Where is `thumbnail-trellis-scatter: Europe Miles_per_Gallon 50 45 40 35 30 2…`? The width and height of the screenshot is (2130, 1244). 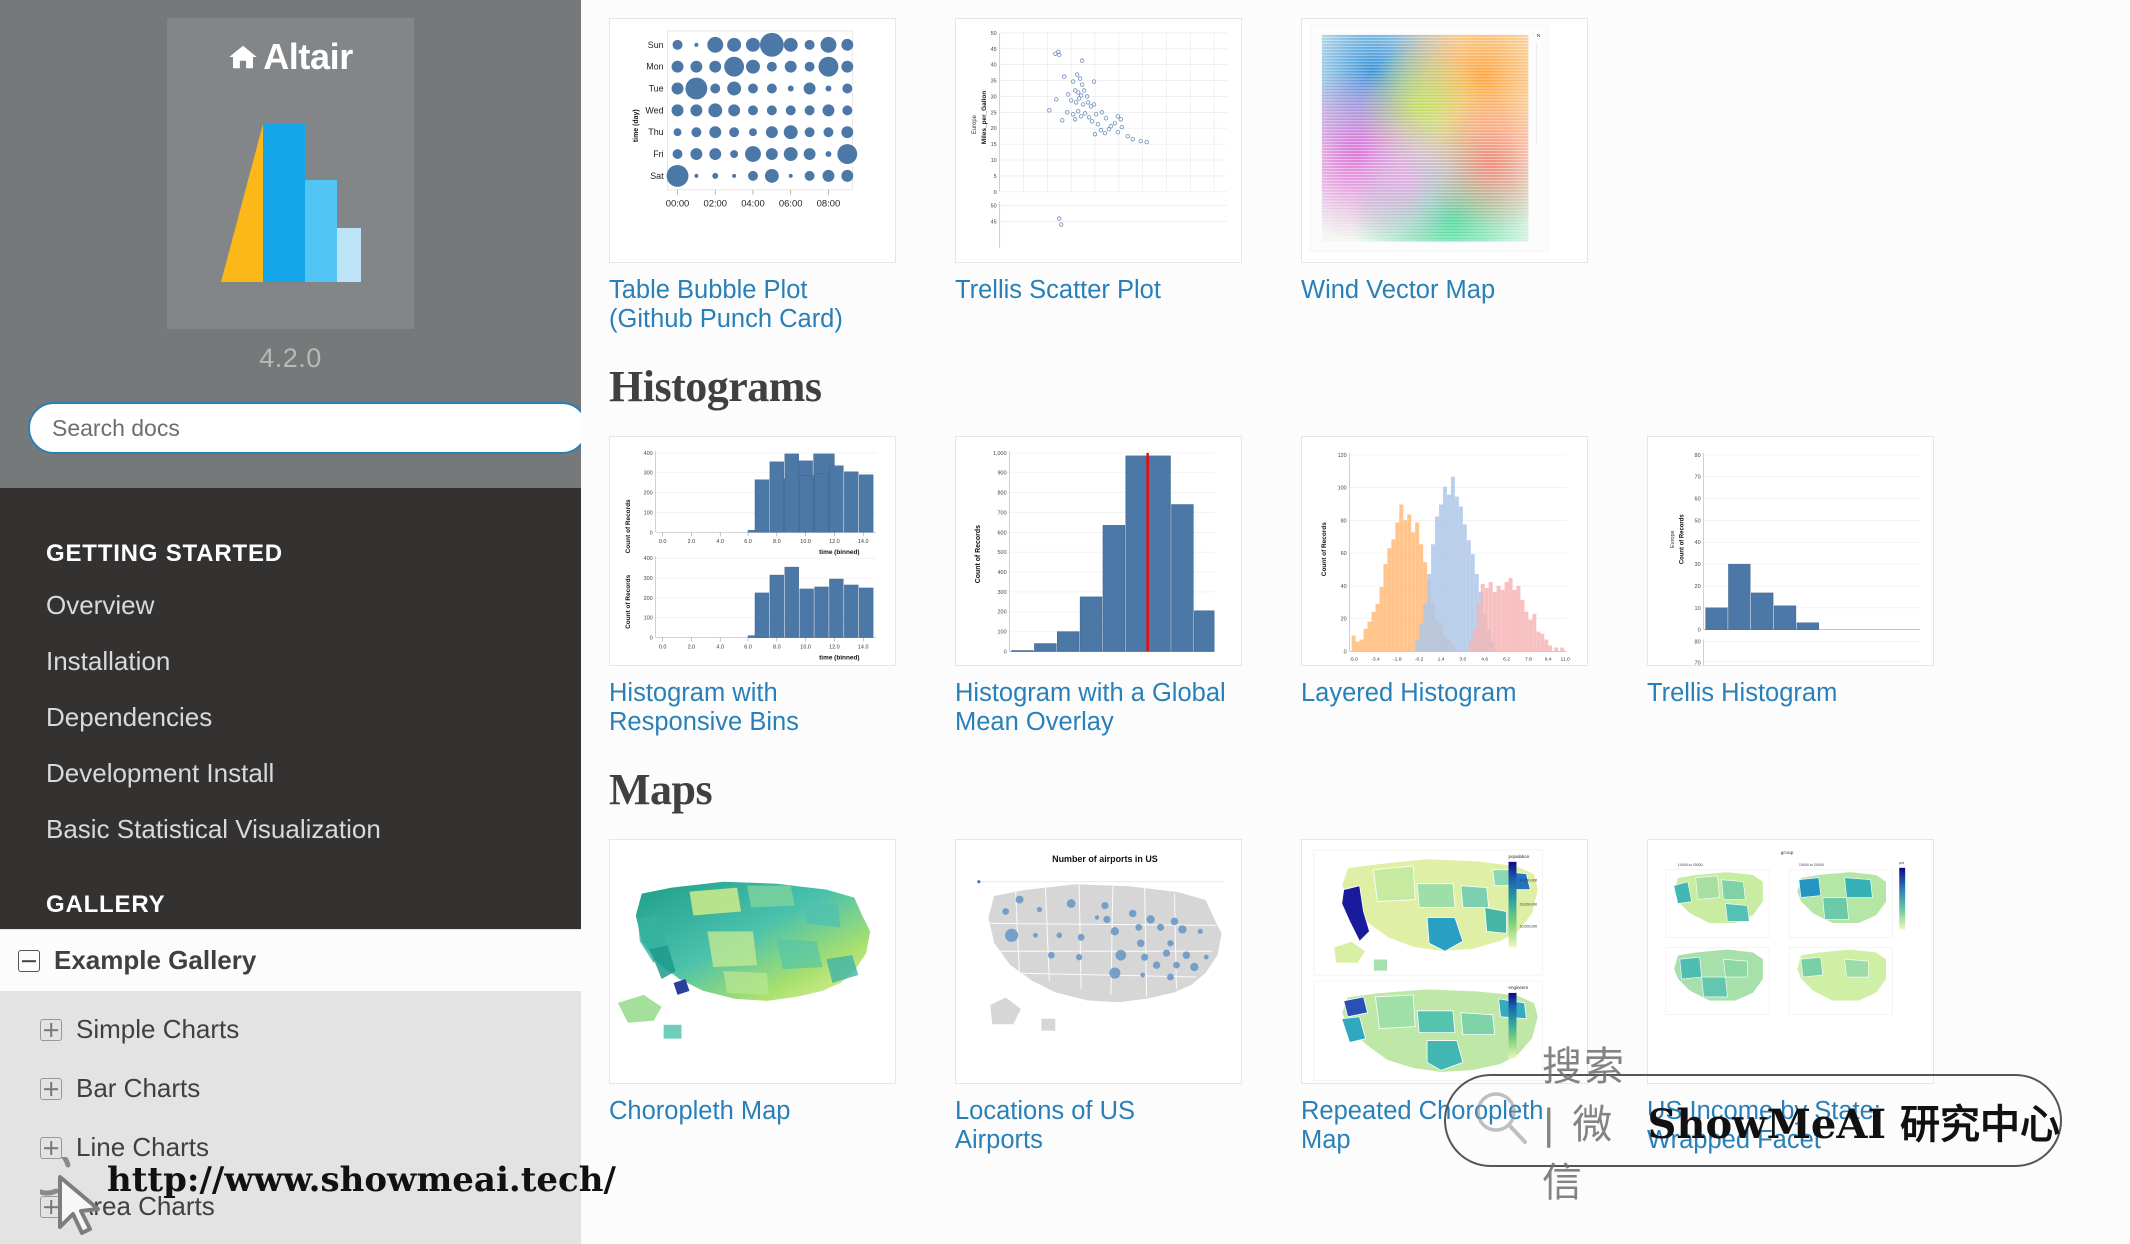 thumbnail-trellis-scatter: Europe Miles_per_Gallon 50 45 40 35 30 2… is located at coordinates (1098, 140).